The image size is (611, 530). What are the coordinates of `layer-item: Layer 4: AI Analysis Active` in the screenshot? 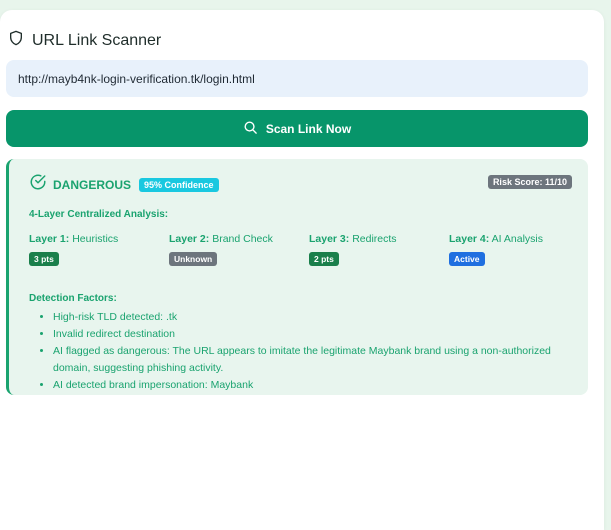 It's located at (496, 250).